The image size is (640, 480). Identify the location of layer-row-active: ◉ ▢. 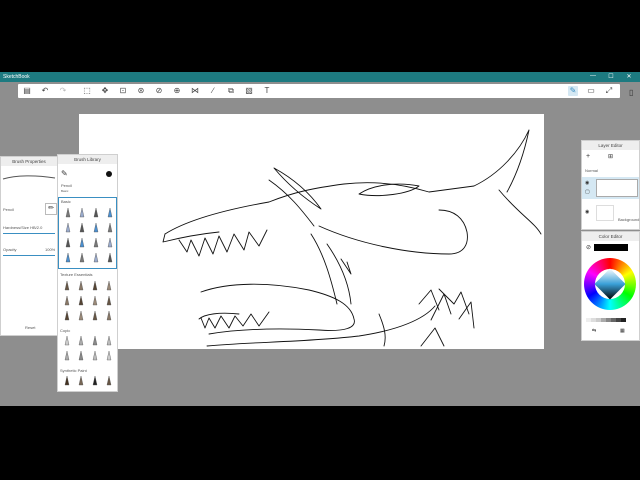
(610, 188).